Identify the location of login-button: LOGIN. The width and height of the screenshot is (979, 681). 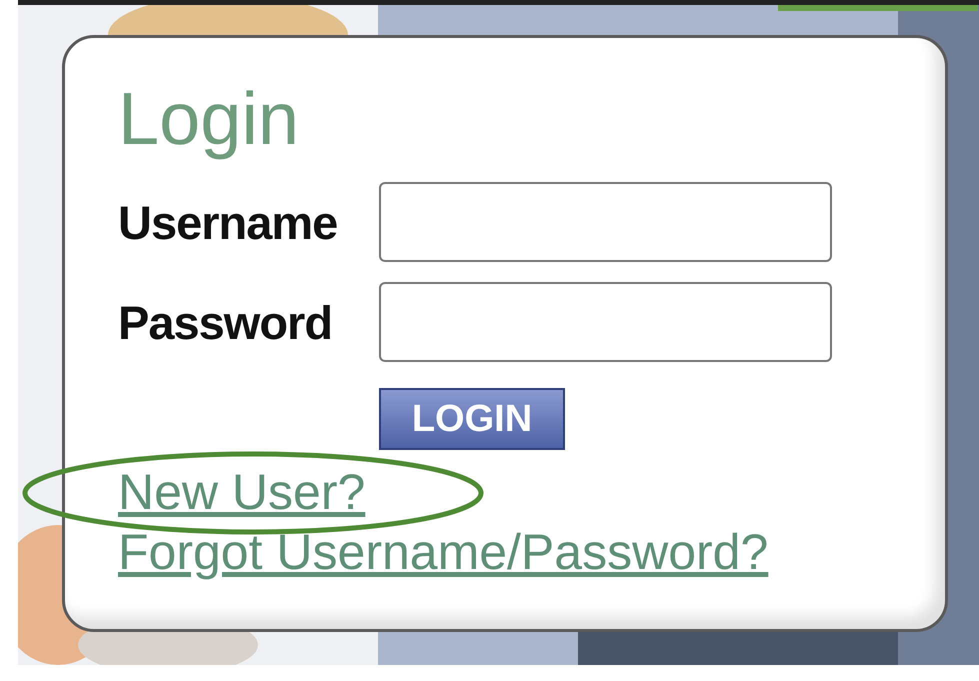
(472, 419).